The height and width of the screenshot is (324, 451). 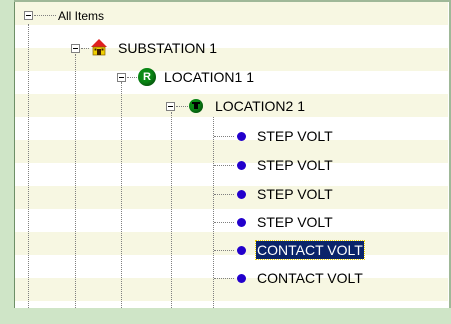 What do you see at coordinates (310, 278) in the screenshot?
I see `tree-node-contact-volt: CONTACT VOLT` at bounding box center [310, 278].